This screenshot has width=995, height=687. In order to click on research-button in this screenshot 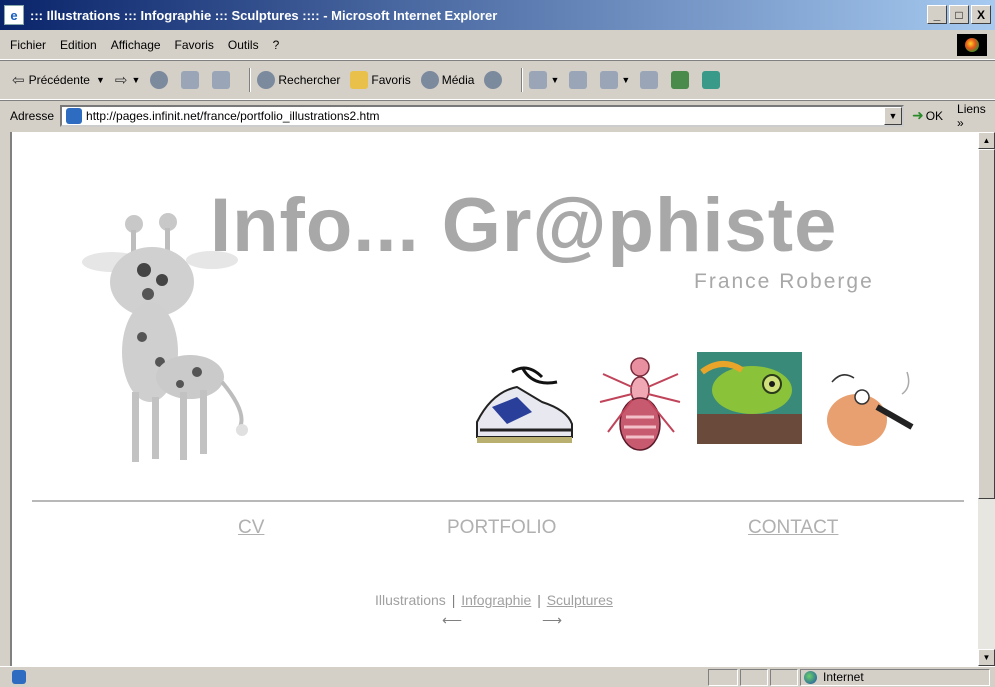, I will do `click(712, 80)`.